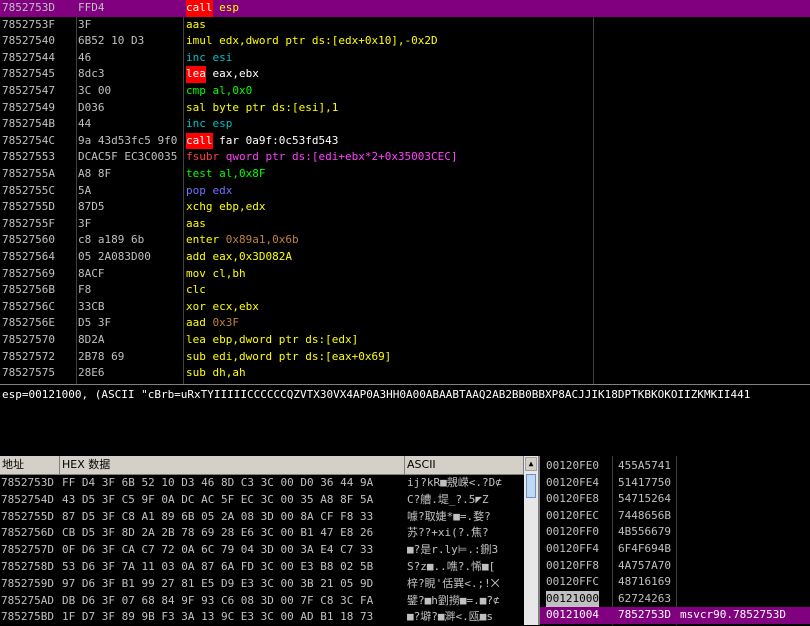 The height and width of the screenshot is (626, 810). What do you see at coordinates (531, 540) in the screenshot?
I see `dump-scrollbar: ▲` at bounding box center [531, 540].